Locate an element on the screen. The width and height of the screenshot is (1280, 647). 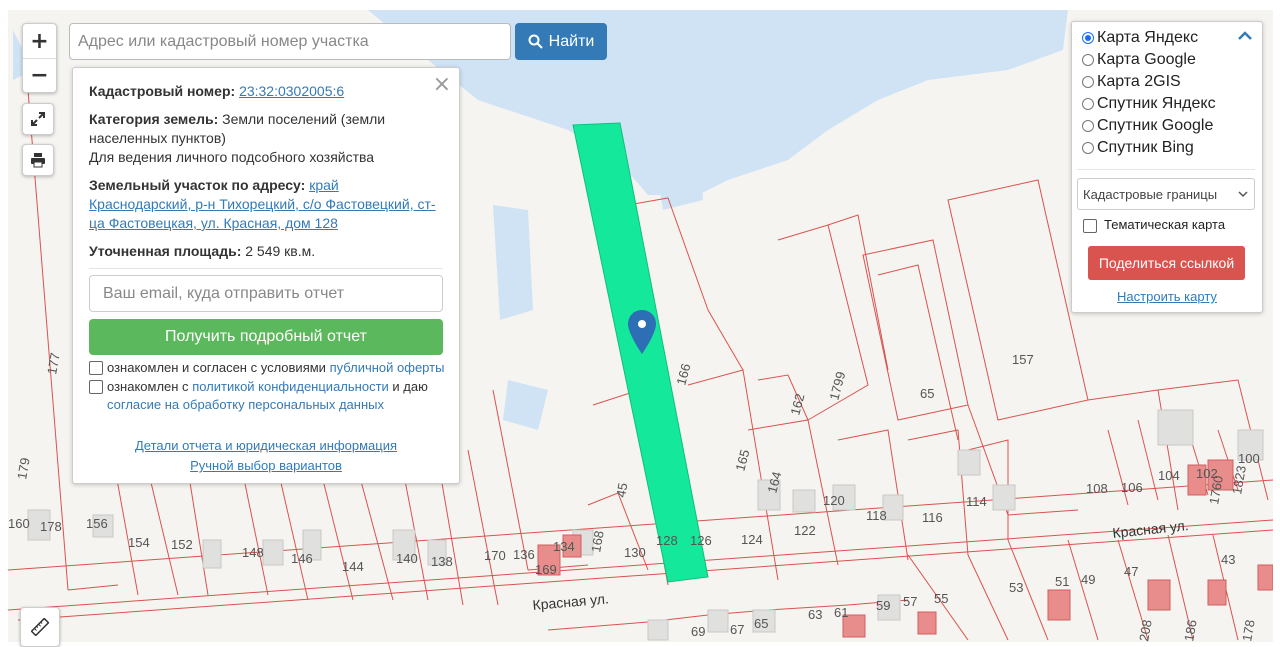
layer-yandex-map: Карта Яндекс is located at coordinates (1140, 38).